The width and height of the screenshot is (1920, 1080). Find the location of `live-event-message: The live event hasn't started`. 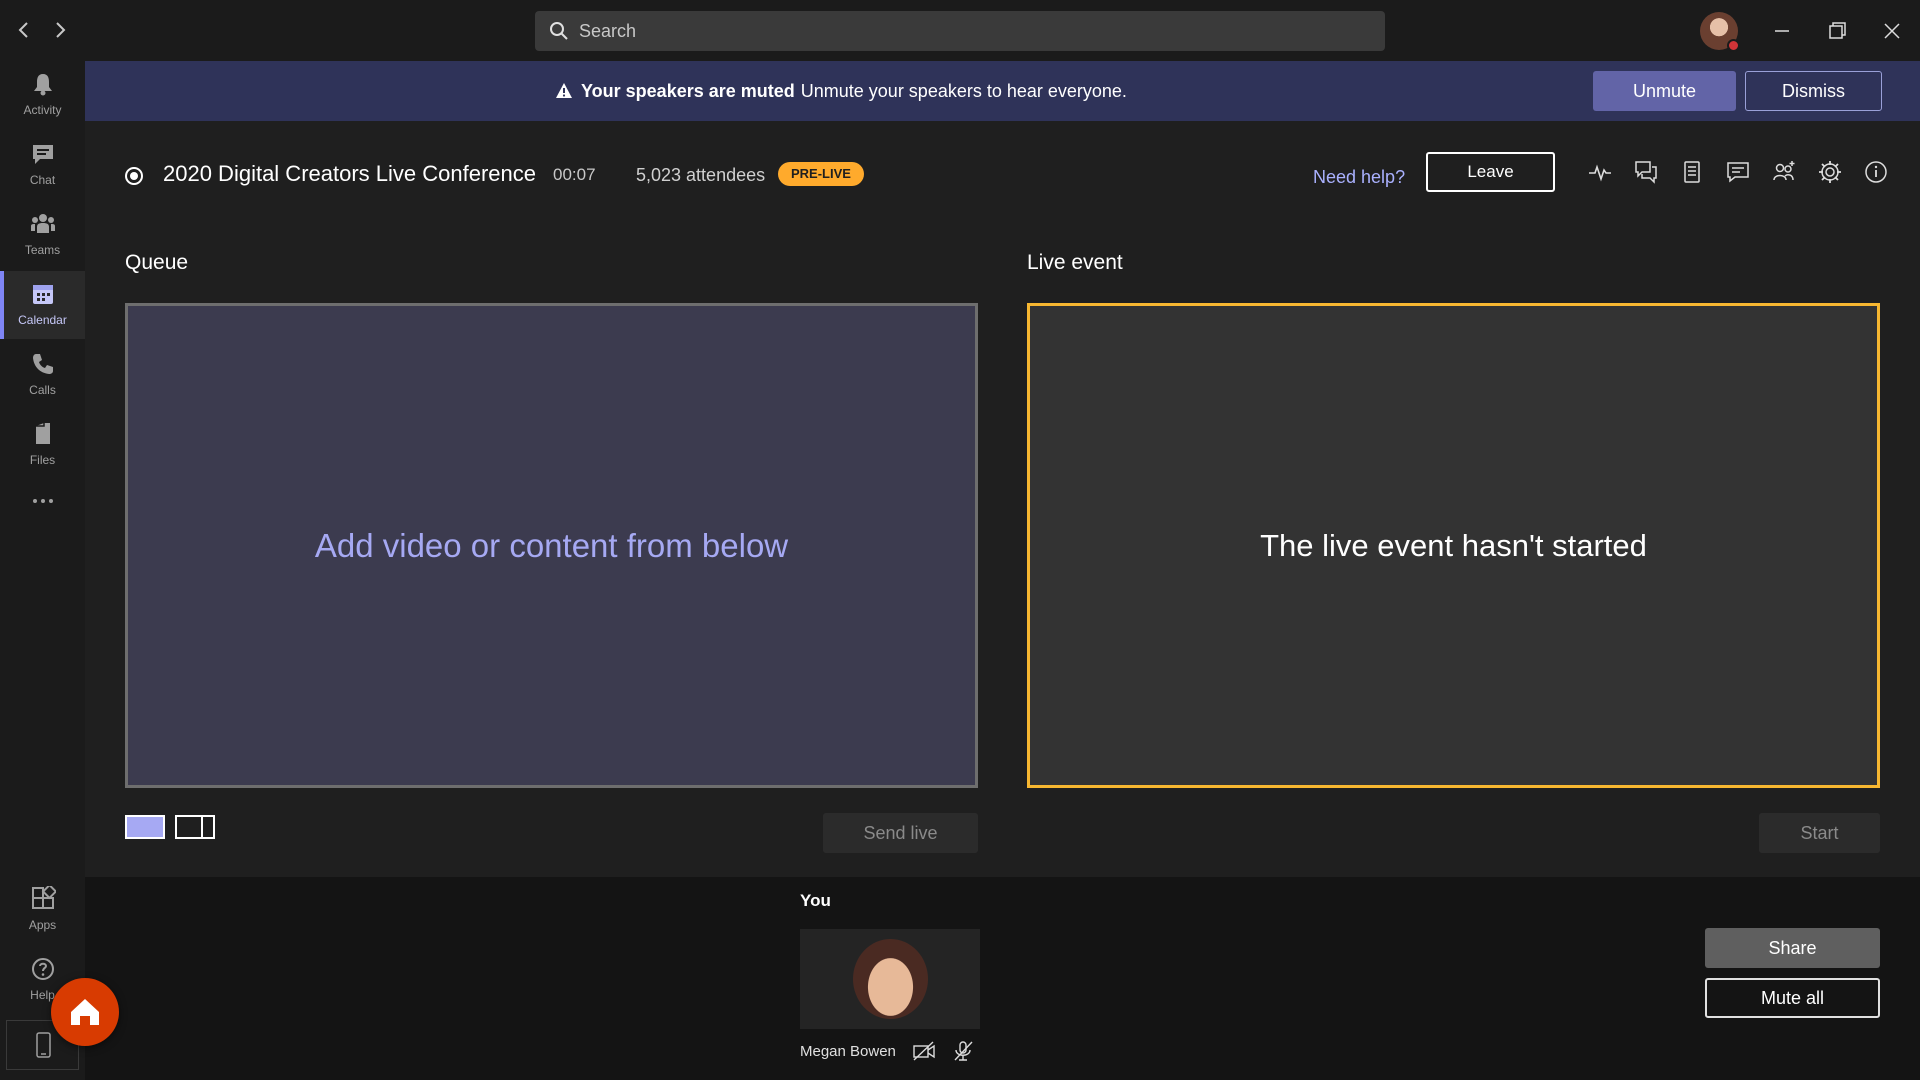

live-event-message: The live event hasn't started is located at coordinates (1453, 545).